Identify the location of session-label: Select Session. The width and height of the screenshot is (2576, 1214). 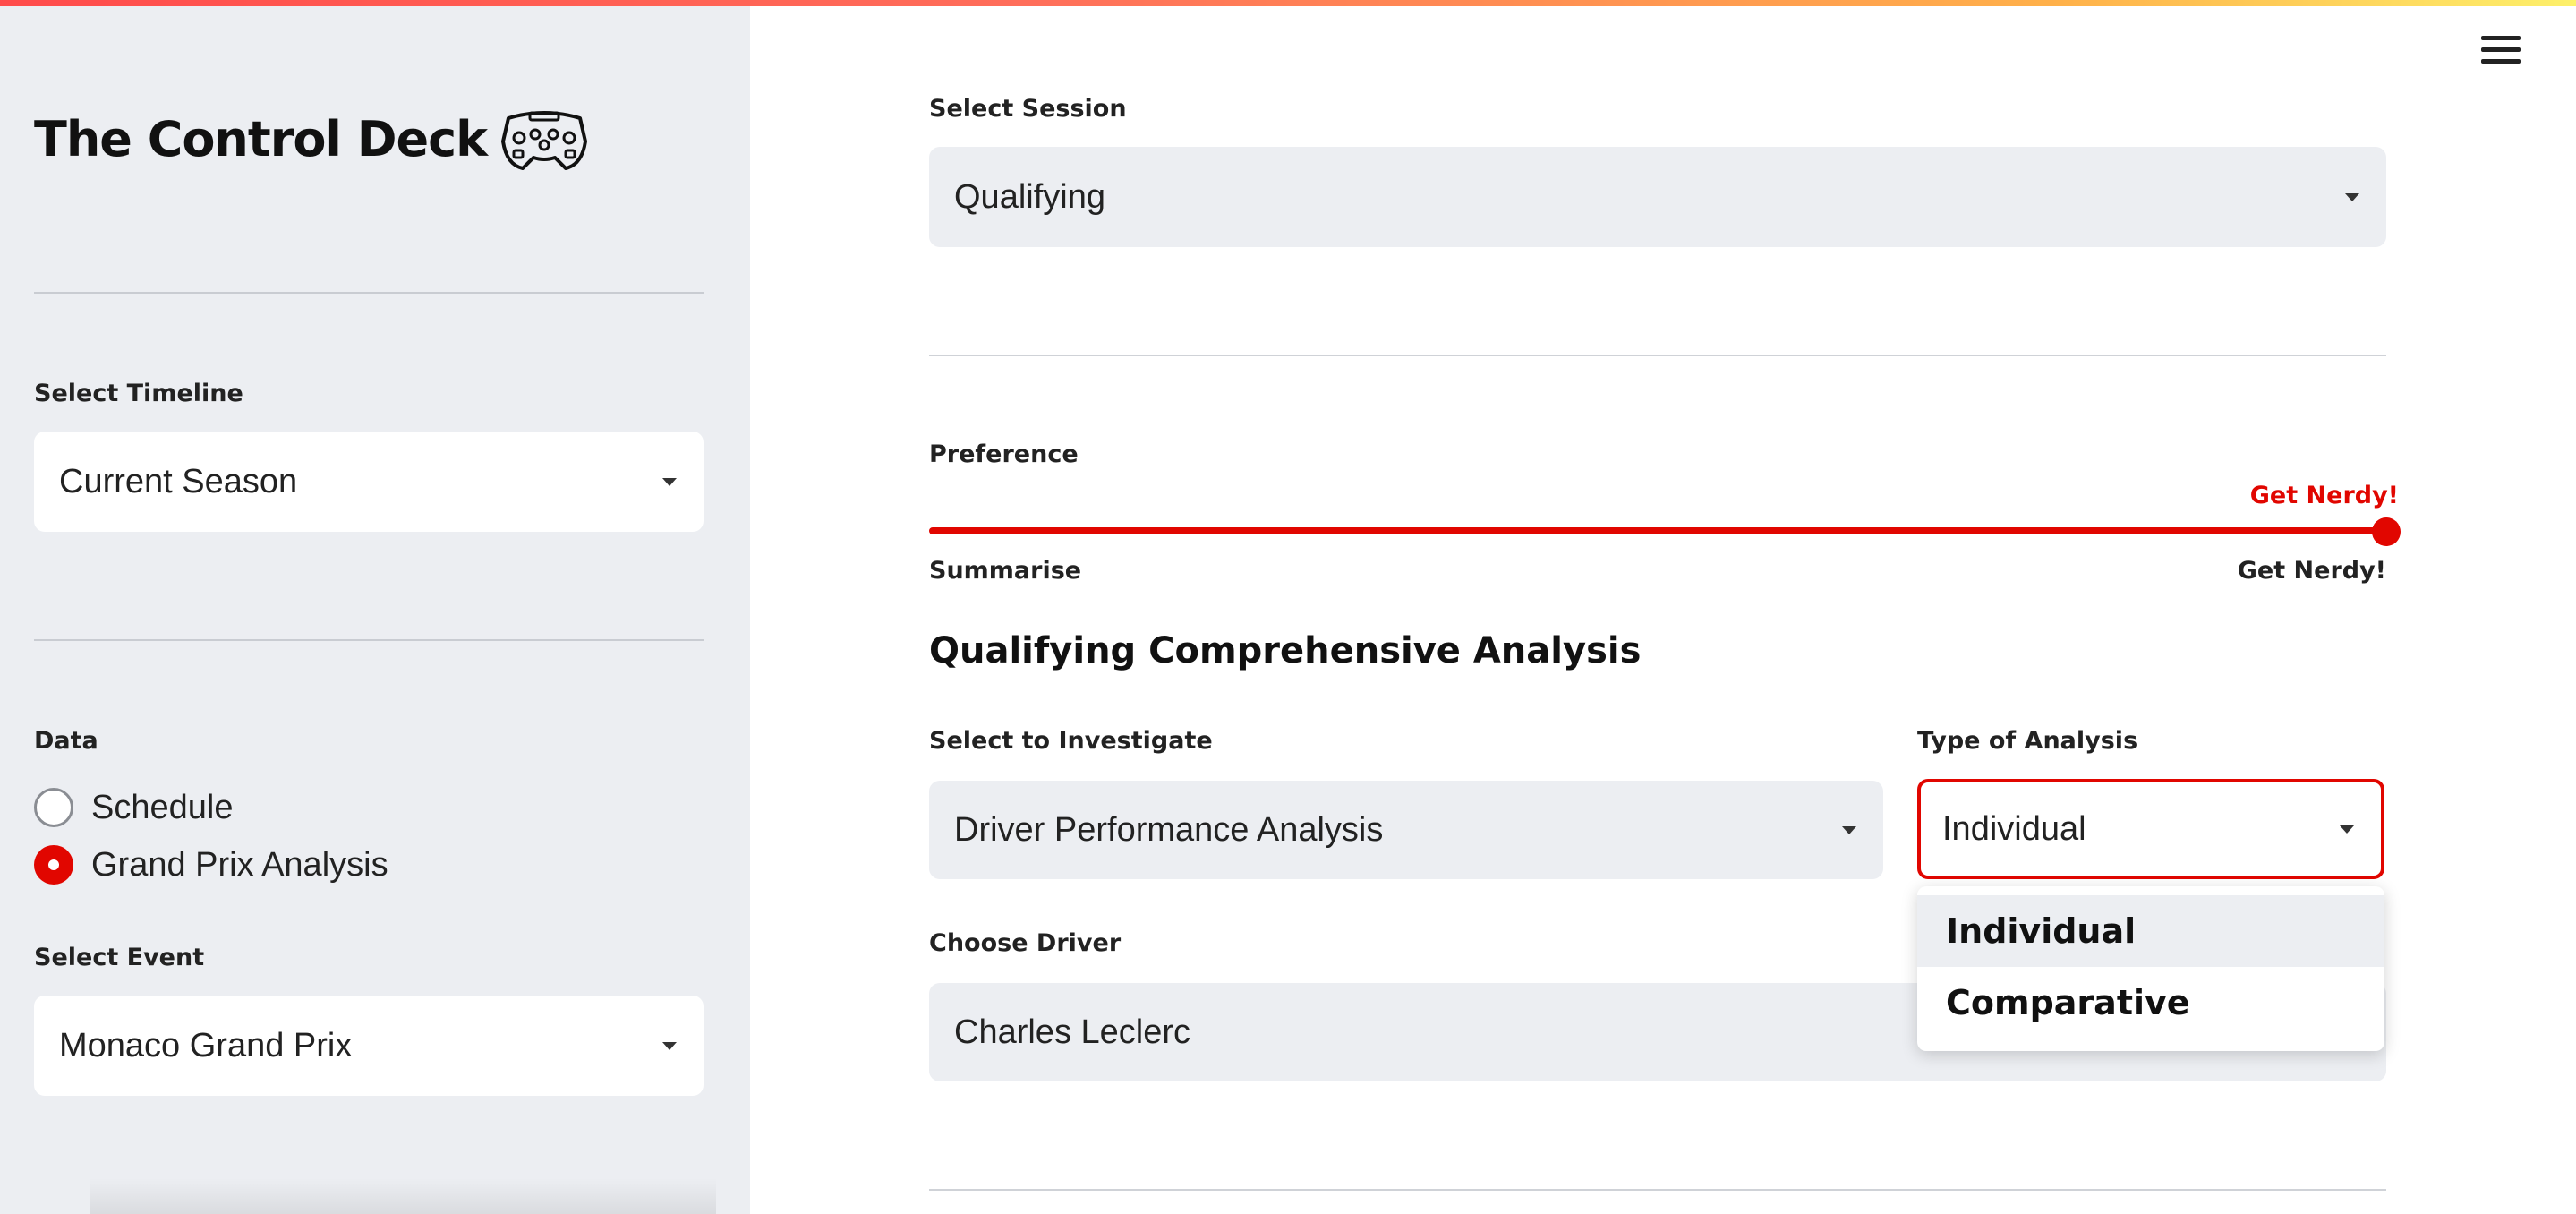
(1028, 109).